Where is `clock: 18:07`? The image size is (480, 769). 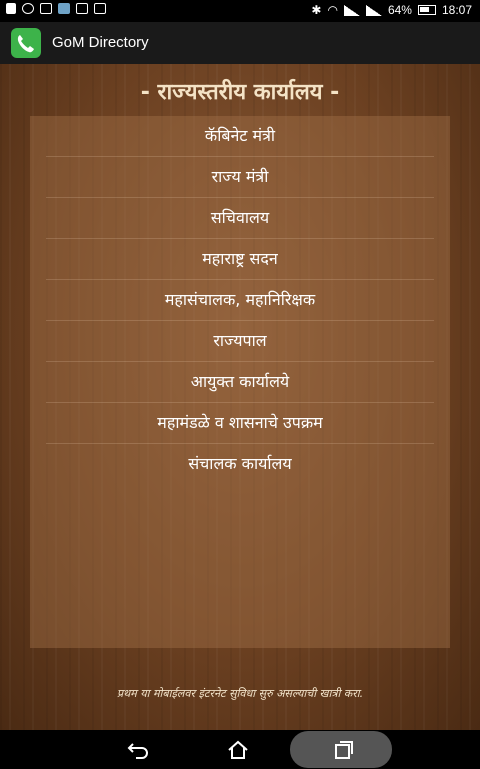 clock: 18:07 is located at coordinates (456, 10).